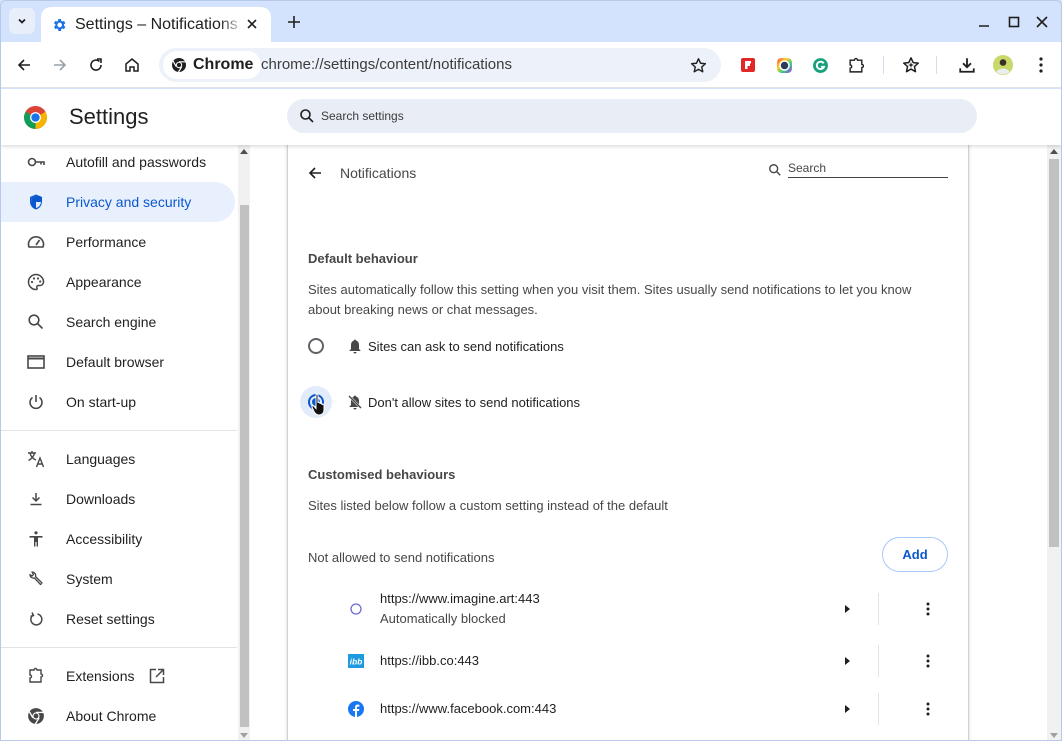 The image size is (1062, 741). What do you see at coordinates (60, 65) in the screenshot?
I see `forward-button` at bounding box center [60, 65].